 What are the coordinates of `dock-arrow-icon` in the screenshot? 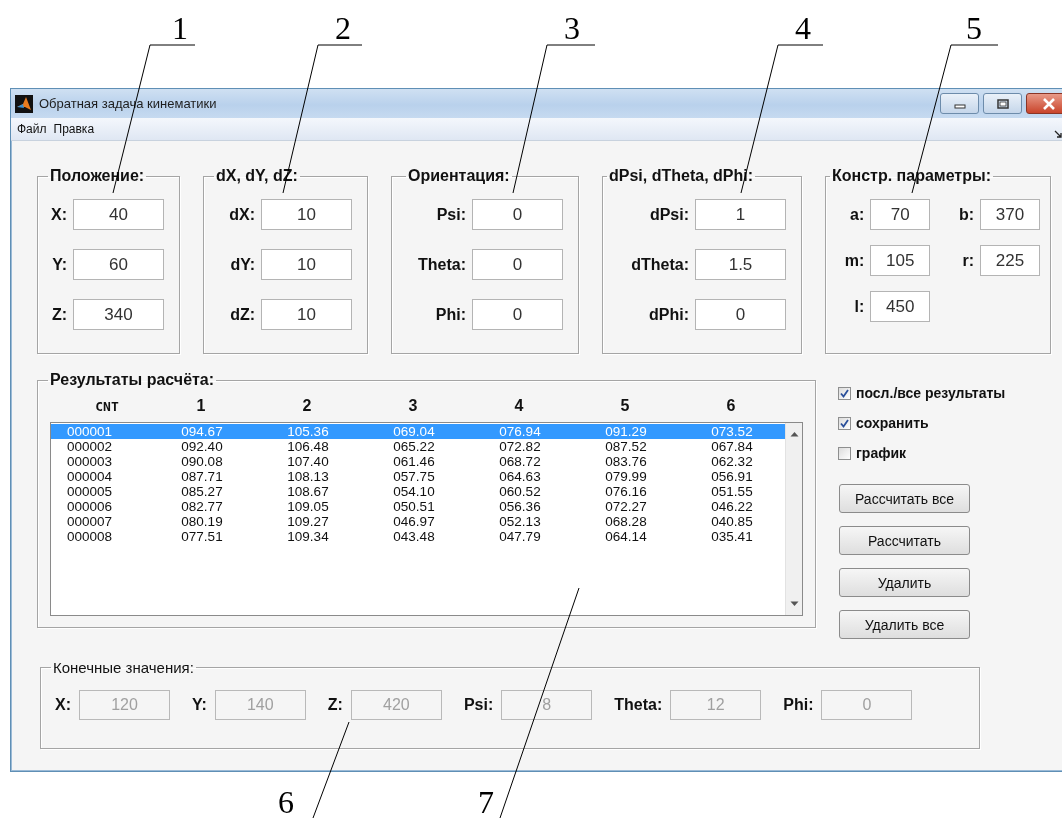 It's located at (1058, 134).